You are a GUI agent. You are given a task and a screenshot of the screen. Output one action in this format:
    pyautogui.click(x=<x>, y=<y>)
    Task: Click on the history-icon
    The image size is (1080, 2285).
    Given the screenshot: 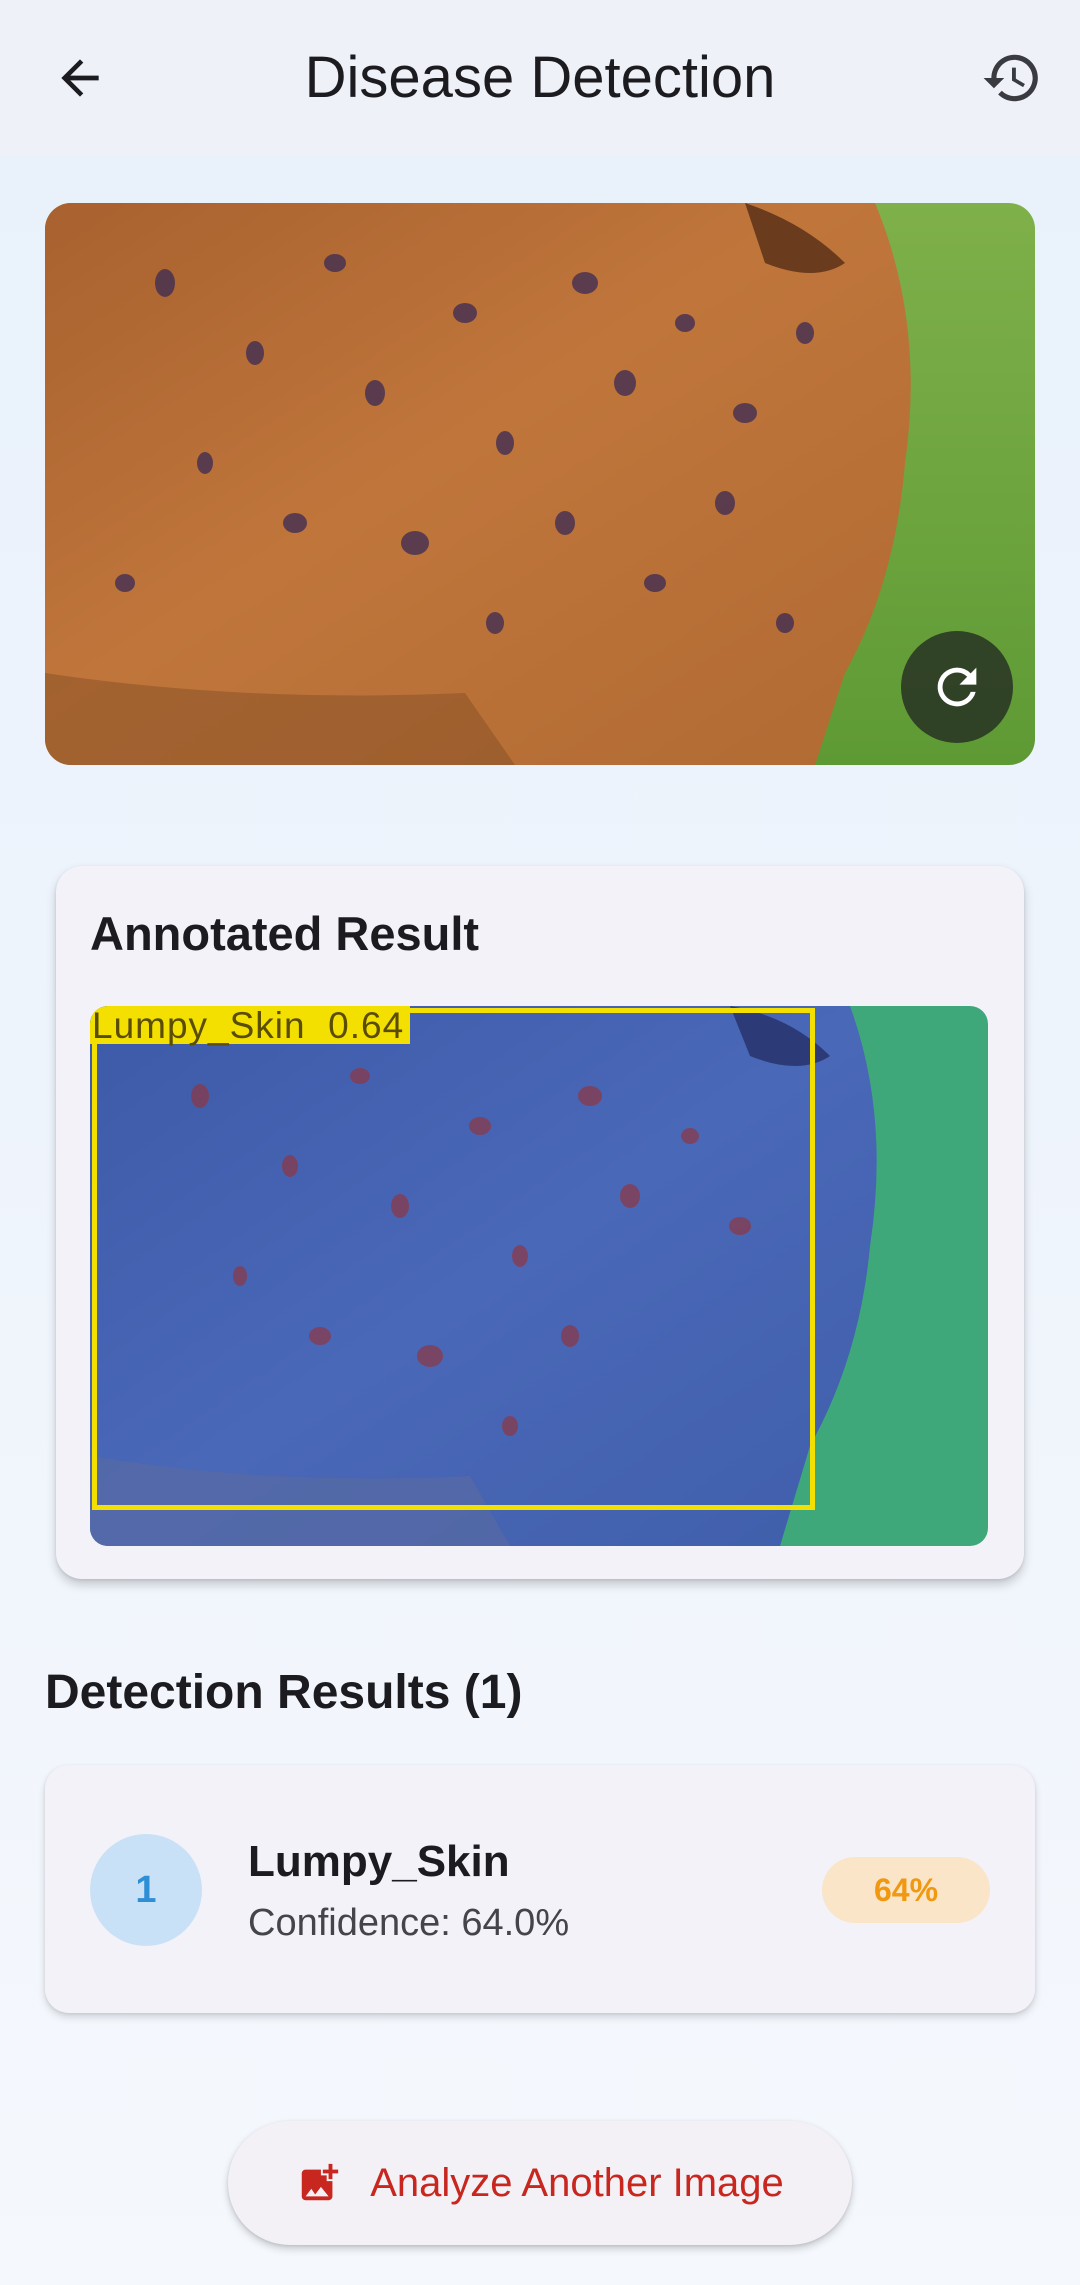 What is the action you would take?
    pyautogui.click(x=1010, y=78)
    